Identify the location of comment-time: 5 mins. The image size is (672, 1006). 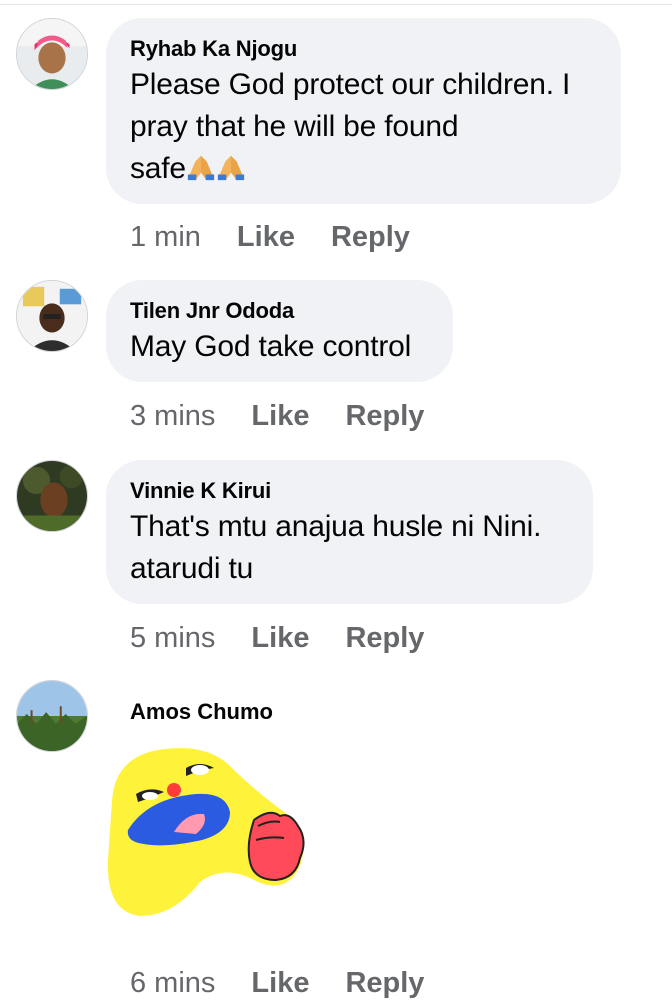
(172, 638).